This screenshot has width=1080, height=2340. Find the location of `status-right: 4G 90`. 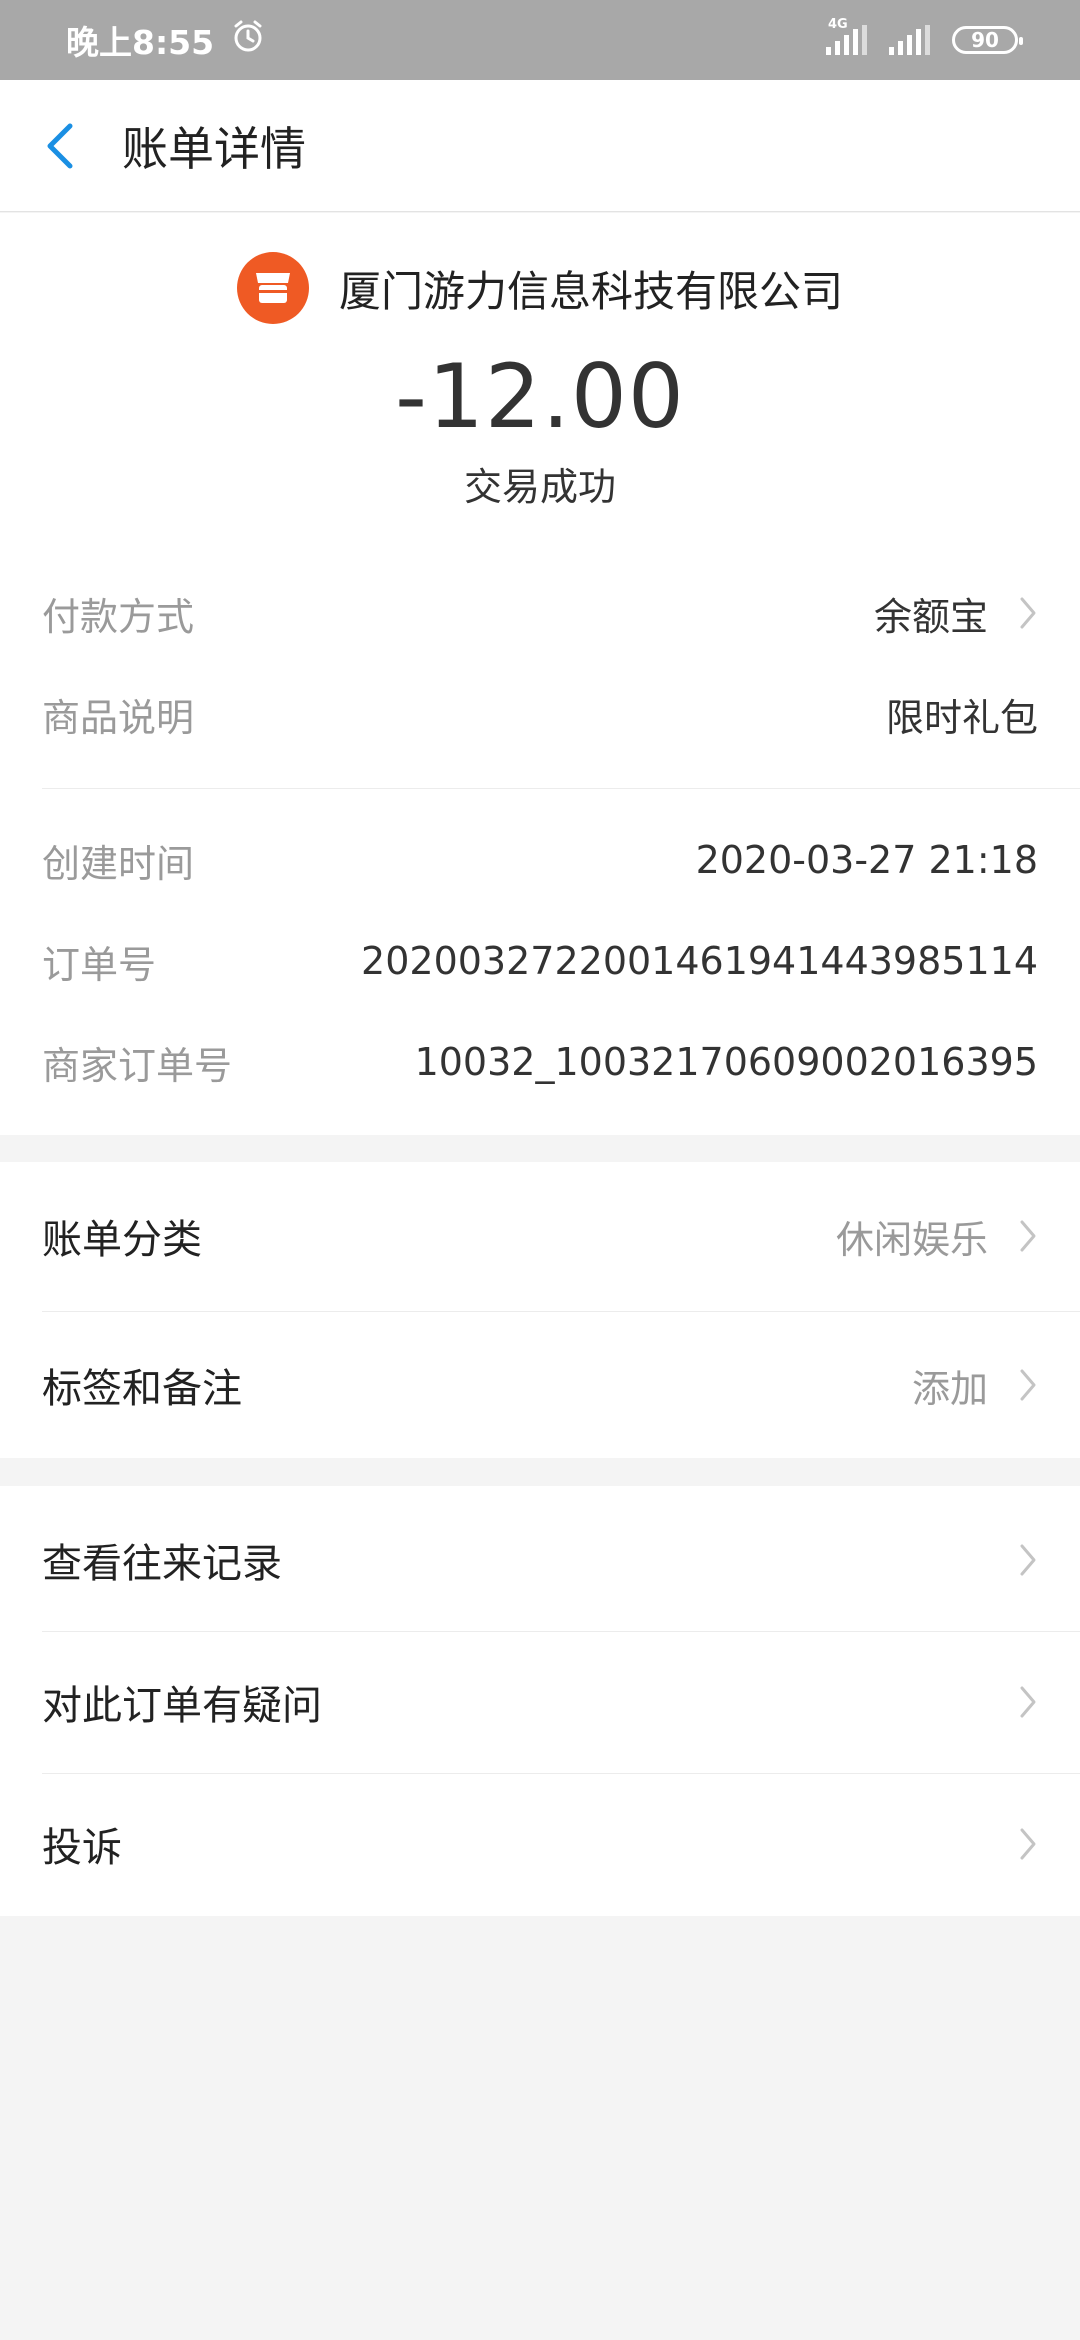

status-right: 4G 90 is located at coordinates (924, 36).